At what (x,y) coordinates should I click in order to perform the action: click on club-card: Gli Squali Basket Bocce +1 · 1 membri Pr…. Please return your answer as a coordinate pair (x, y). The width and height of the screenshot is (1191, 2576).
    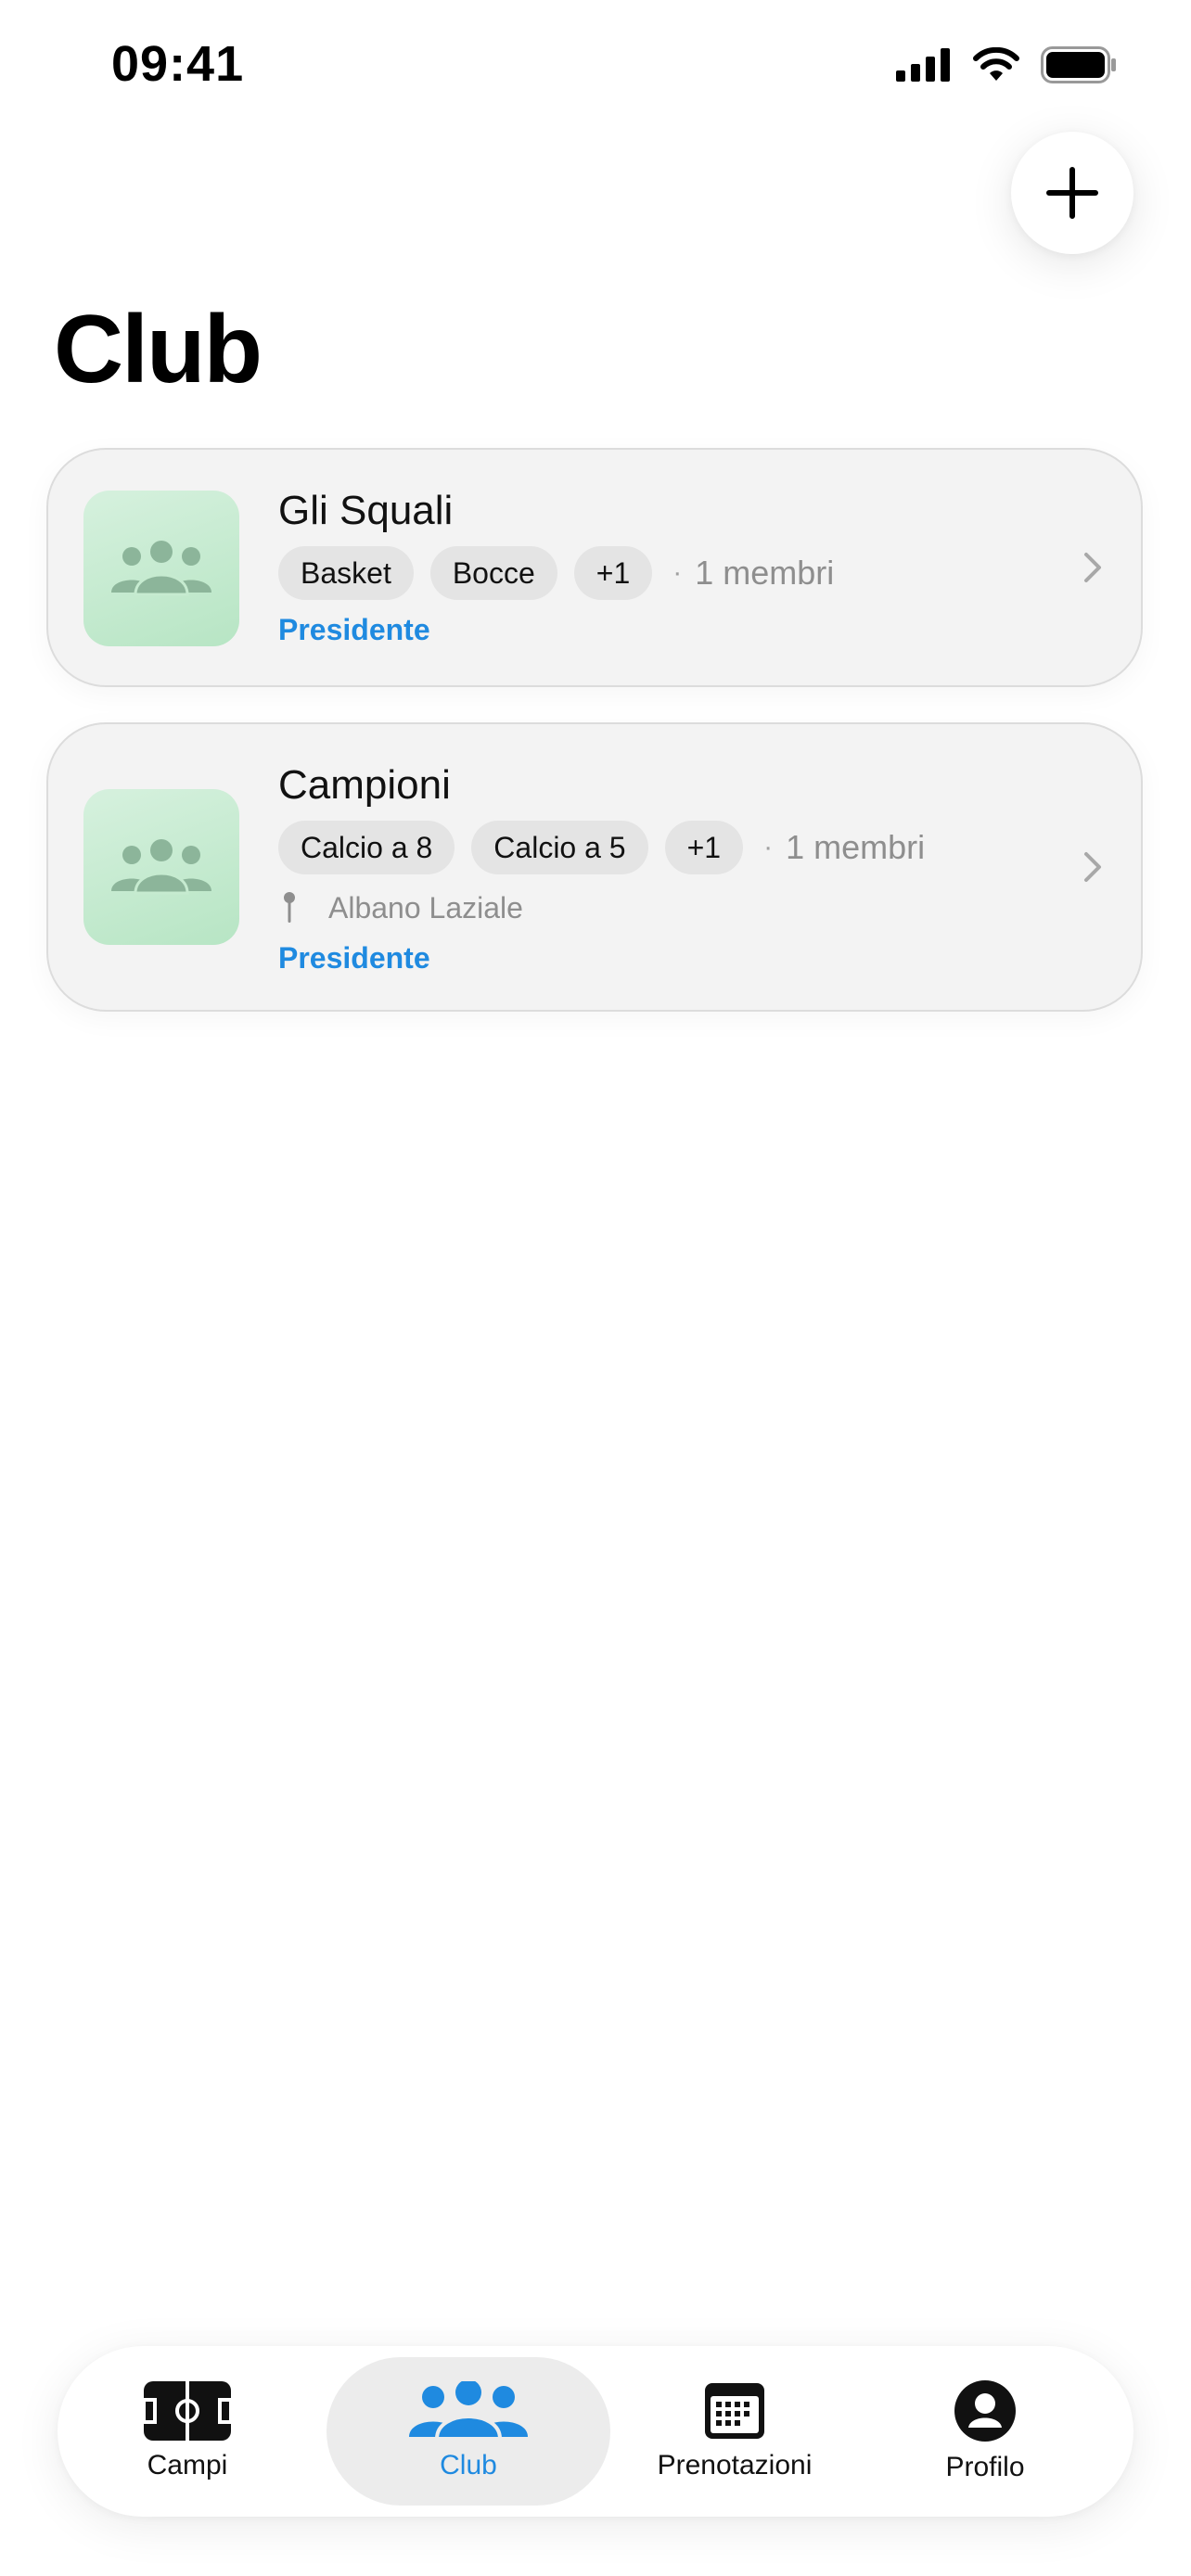
    Looking at the image, I should click on (594, 568).